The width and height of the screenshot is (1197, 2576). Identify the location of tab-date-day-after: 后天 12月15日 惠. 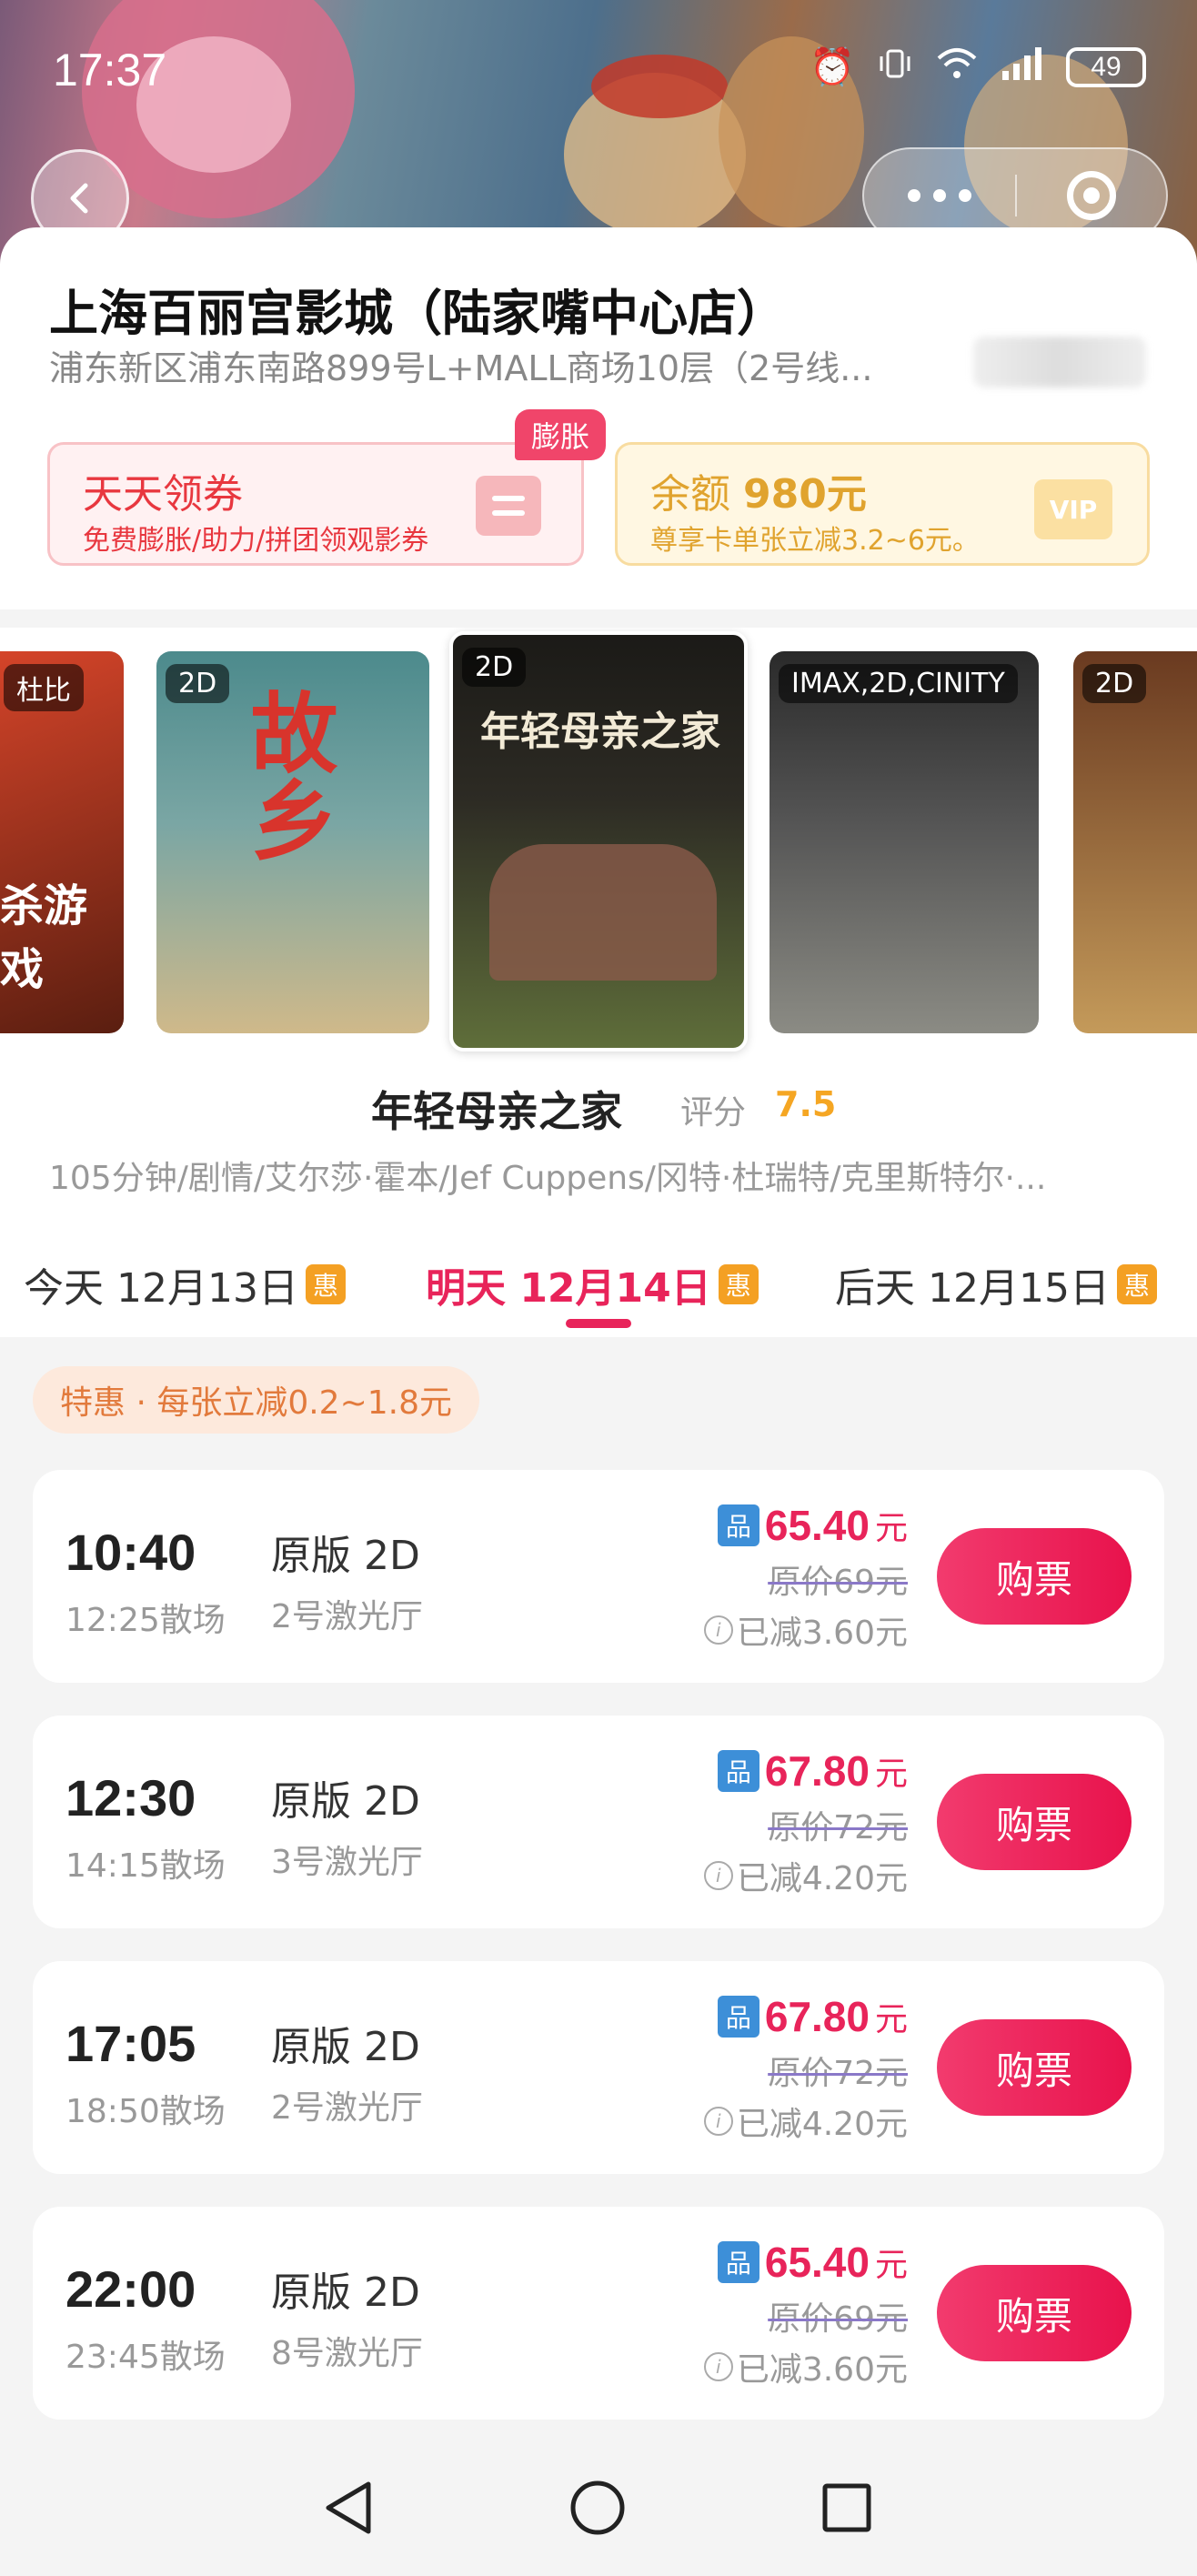
(996, 1284).